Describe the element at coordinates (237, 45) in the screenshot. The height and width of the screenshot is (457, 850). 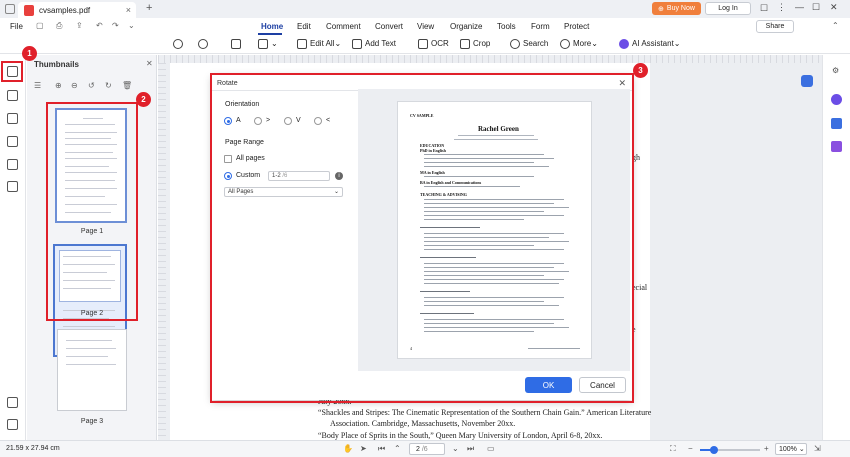
I see `highlighter-icon` at that location.